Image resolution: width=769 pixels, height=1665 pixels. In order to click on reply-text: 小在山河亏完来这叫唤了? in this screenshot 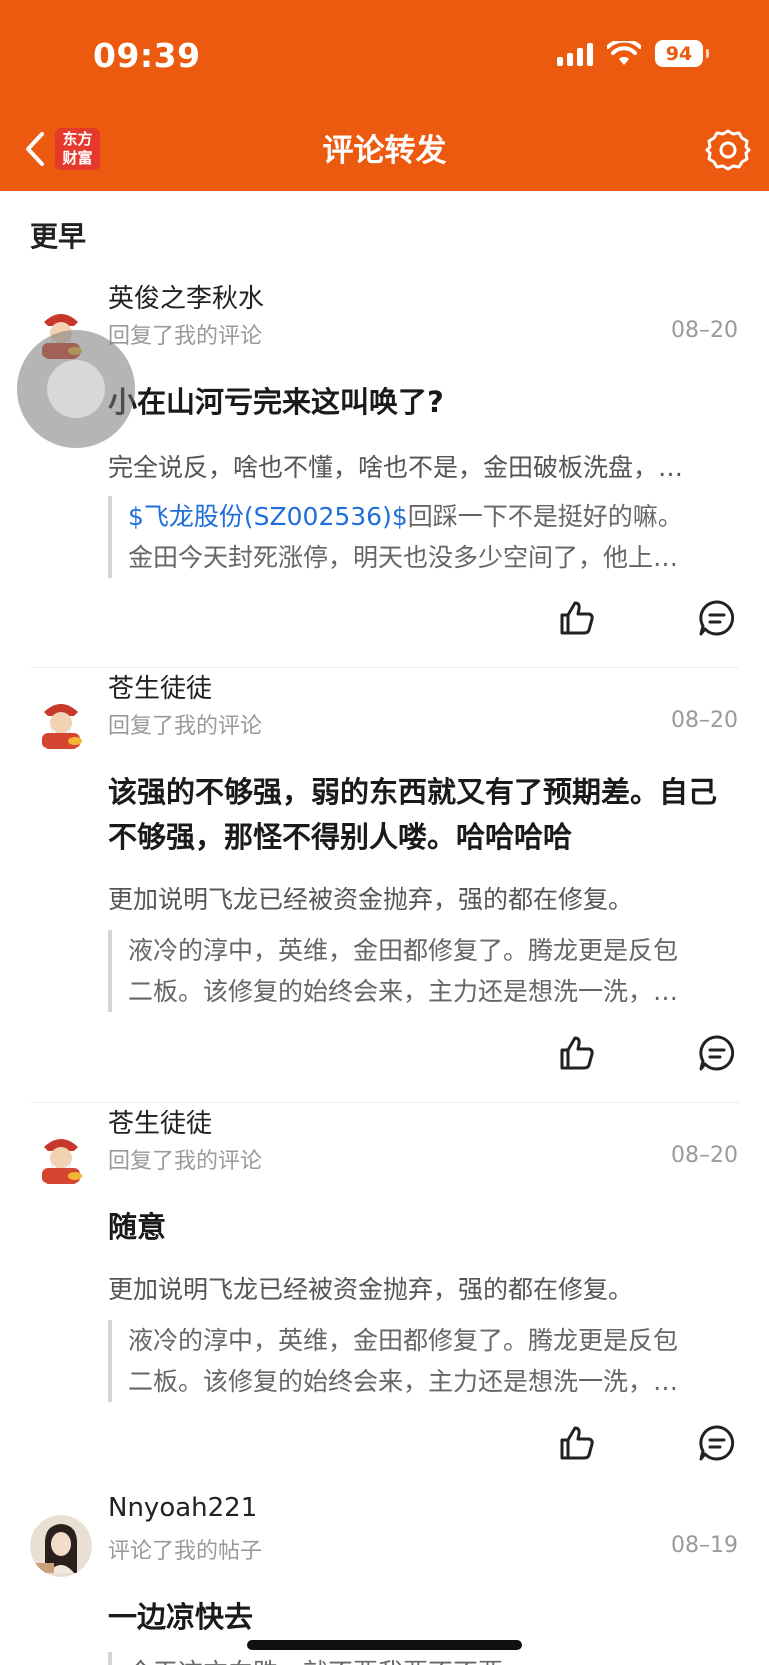, I will do `click(423, 402)`.